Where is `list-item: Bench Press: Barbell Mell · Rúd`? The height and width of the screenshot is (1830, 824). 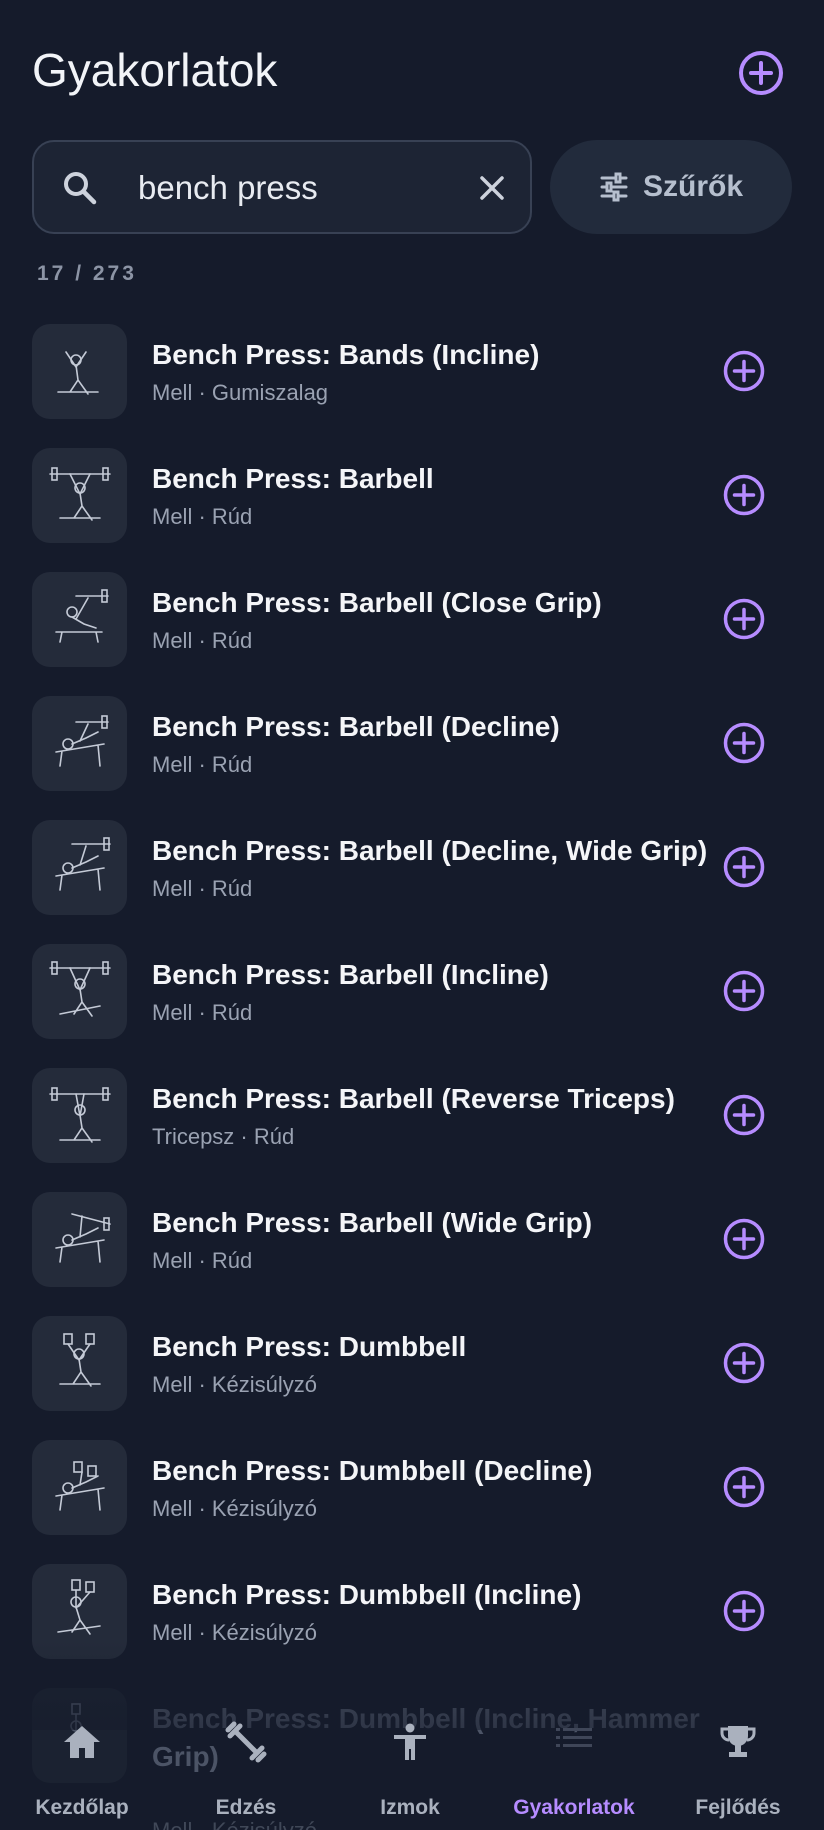 list-item: Bench Press: Barbell Mell · Rúd is located at coordinates (412, 486).